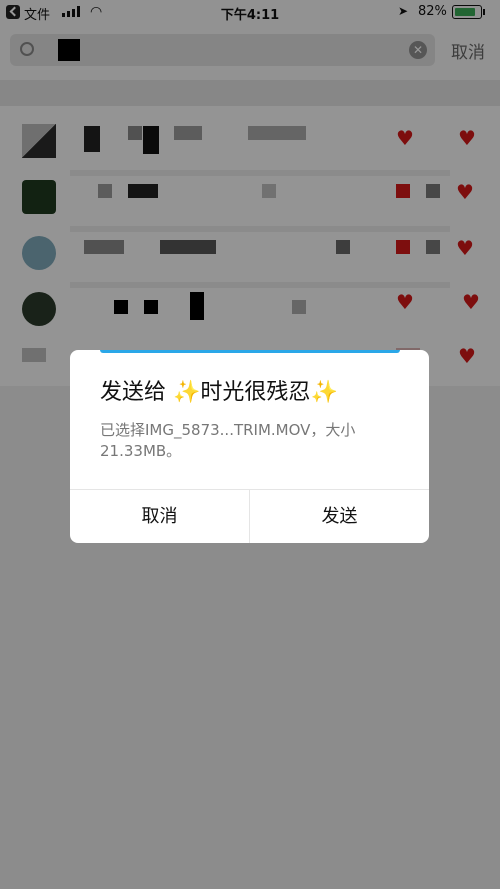  Describe the element at coordinates (250, 351) in the screenshot. I see `dialog-accent-bar` at that location.